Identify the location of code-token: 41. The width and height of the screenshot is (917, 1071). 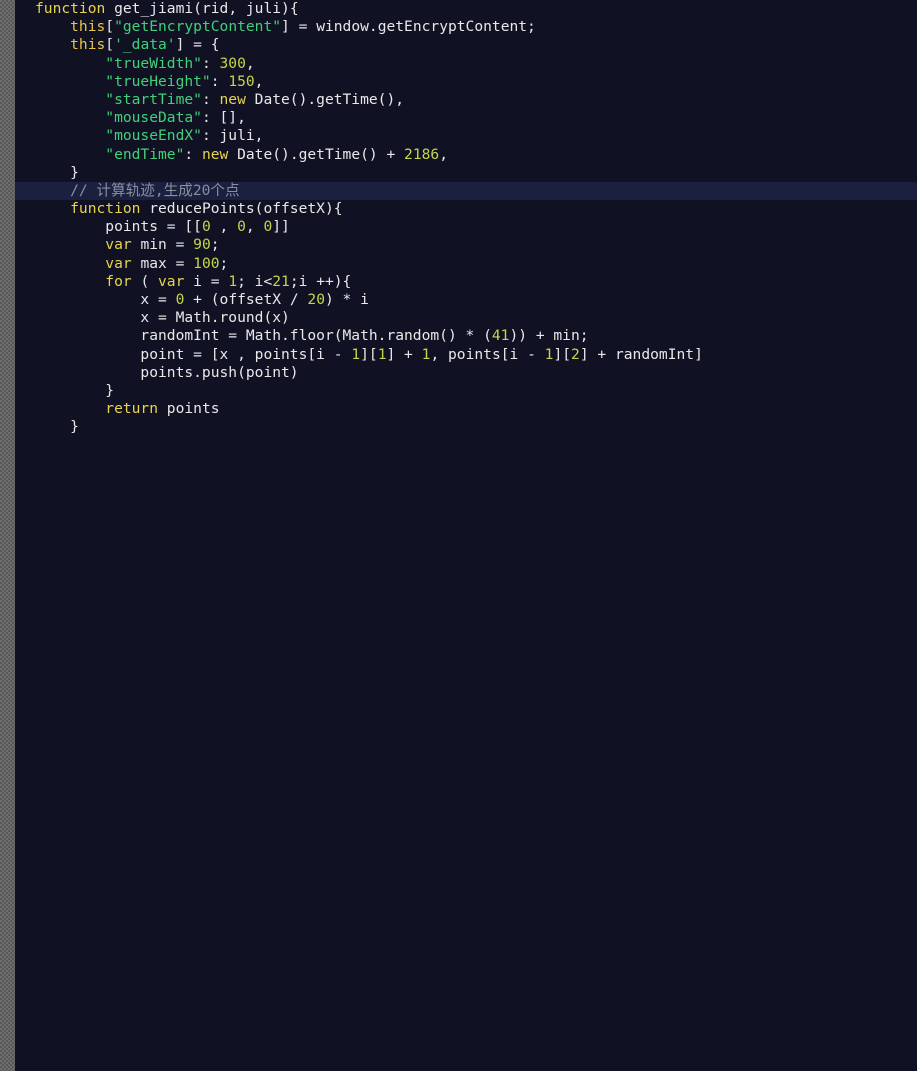
(500, 336).